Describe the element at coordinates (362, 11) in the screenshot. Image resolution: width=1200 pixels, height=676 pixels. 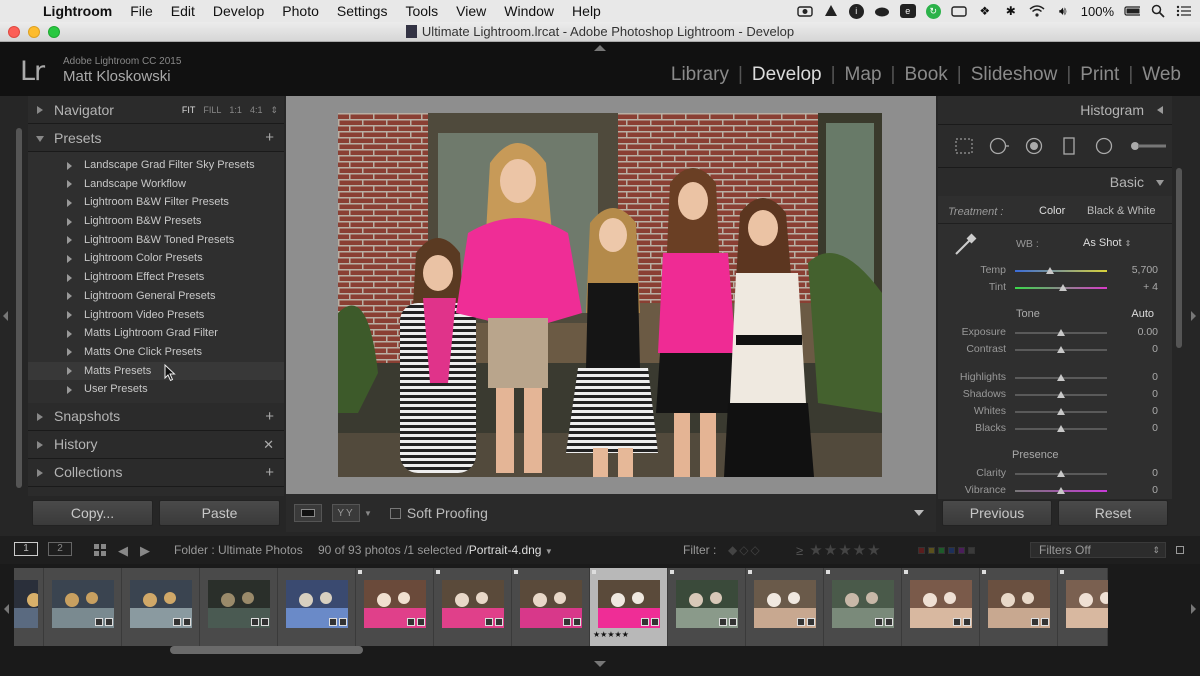
I see `menu-settings: Settings` at that location.